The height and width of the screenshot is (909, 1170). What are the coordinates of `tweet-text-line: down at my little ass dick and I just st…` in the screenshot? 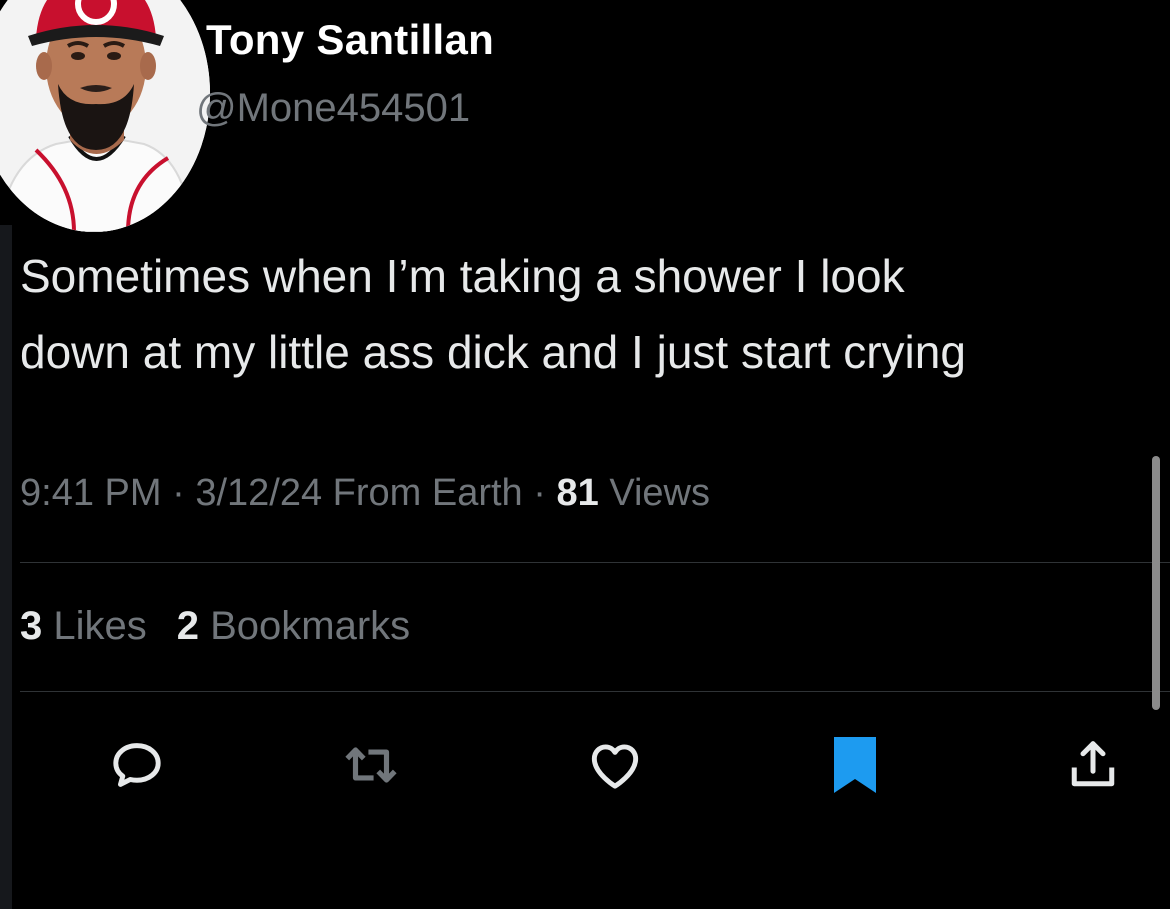 It's located at (493, 352).